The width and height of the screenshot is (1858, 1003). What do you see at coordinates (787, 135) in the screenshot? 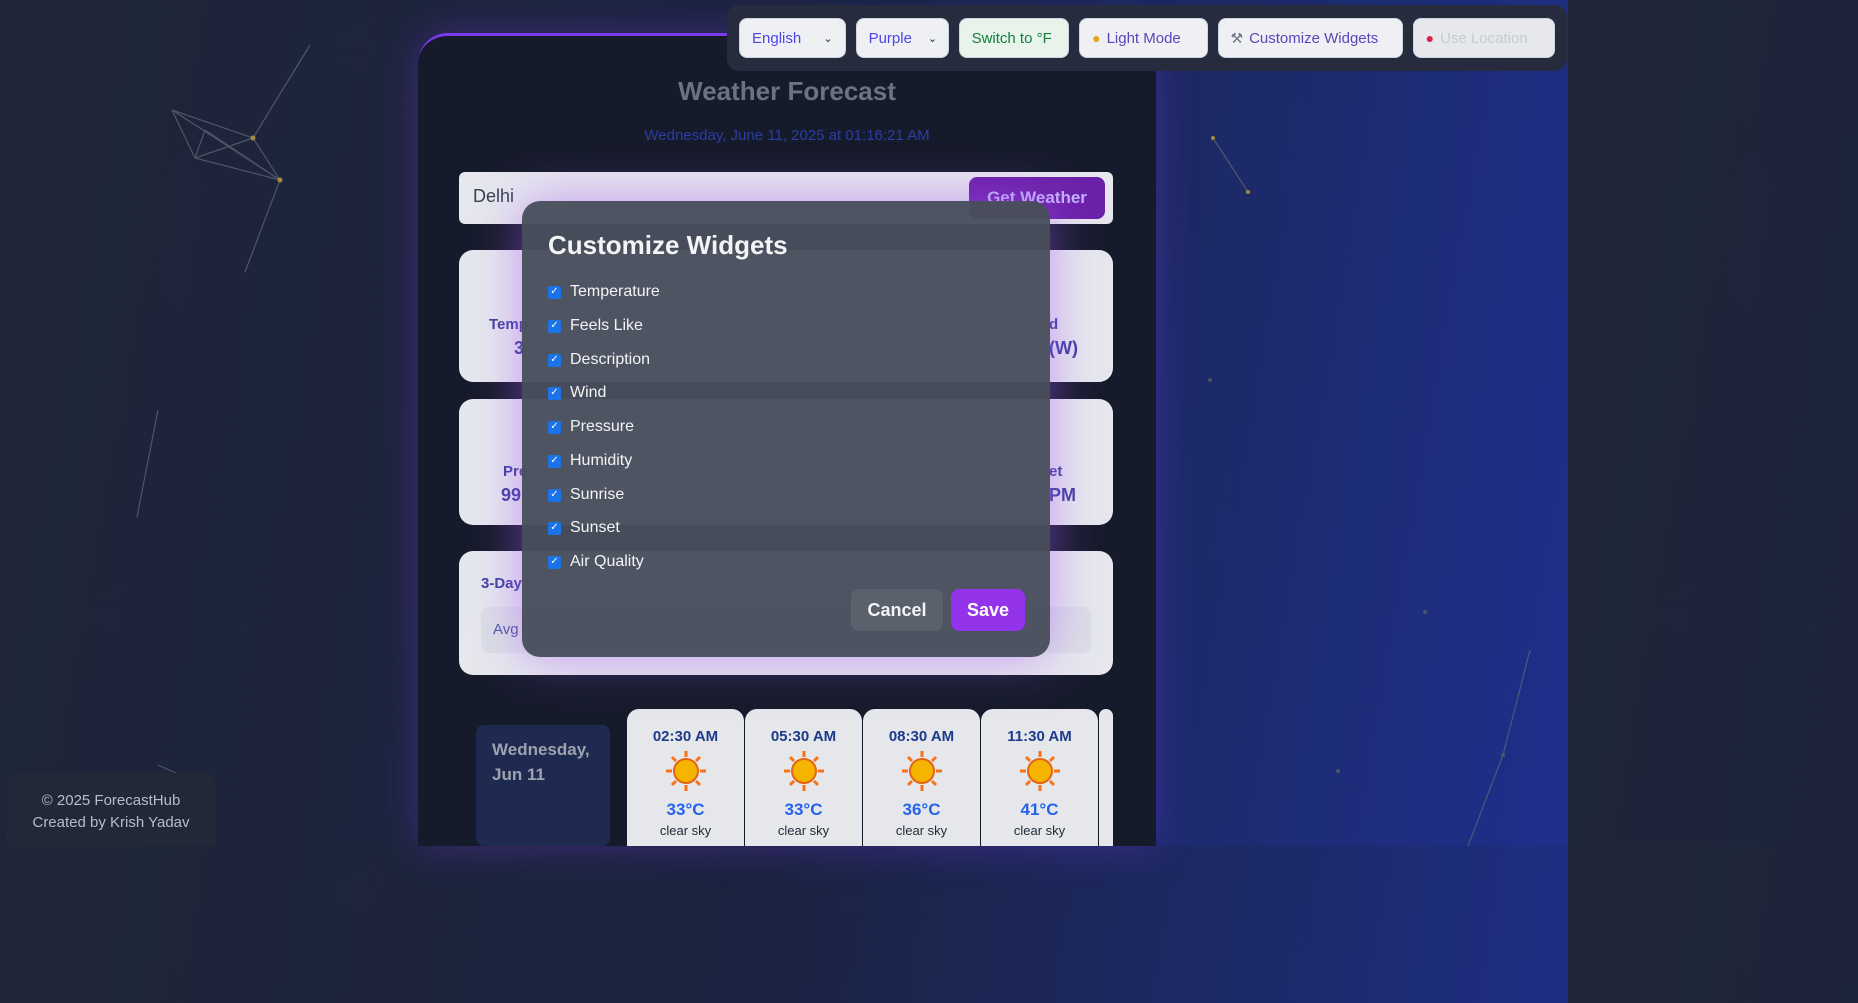
I see `current-datetime: Wednesday, June 11, 2025 at 01:16:21 AM` at bounding box center [787, 135].